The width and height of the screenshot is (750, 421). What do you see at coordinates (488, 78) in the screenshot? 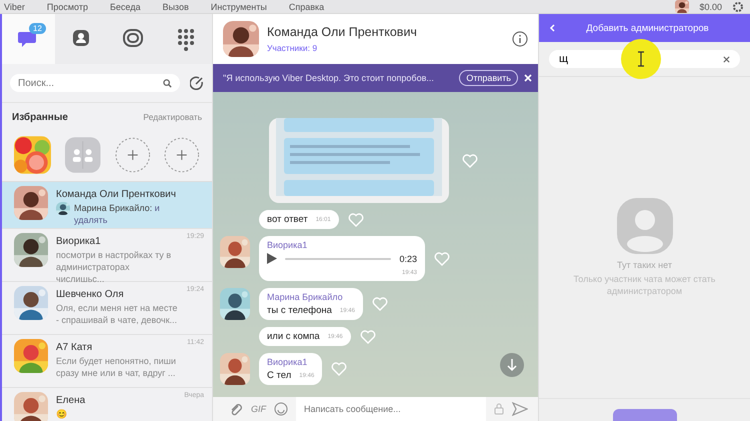
I see `send-button: Отправить` at bounding box center [488, 78].